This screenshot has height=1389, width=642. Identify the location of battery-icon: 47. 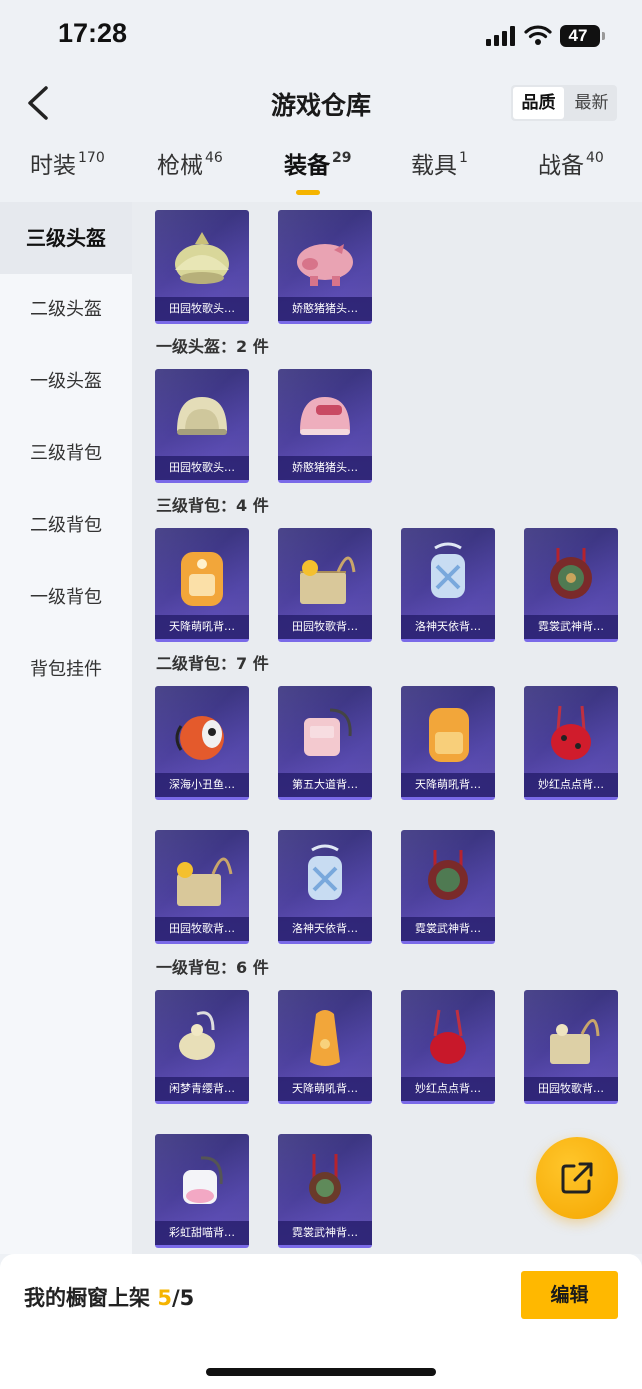
(582, 36).